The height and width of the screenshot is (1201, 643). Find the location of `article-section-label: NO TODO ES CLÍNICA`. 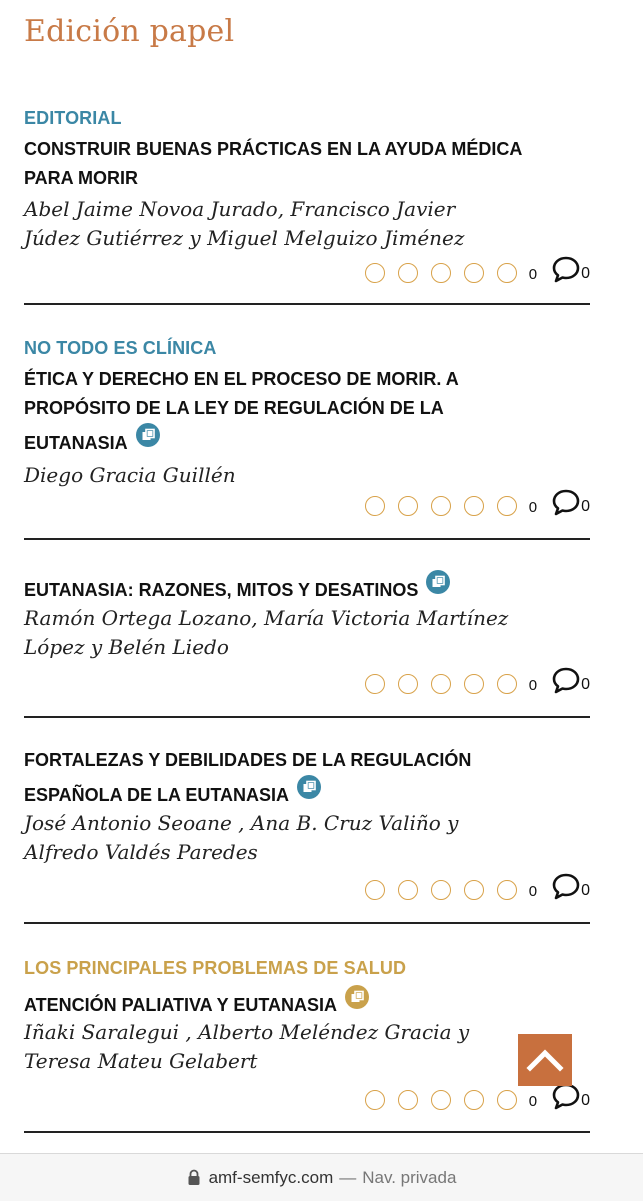

article-section-label: NO TODO ES CLÍNICA is located at coordinates (307, 348).